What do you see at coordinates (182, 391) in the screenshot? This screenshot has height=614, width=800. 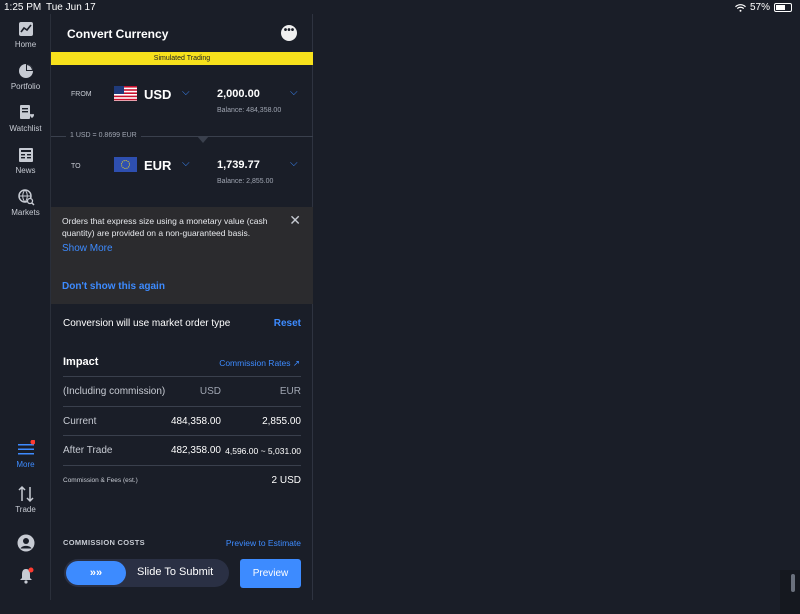 I see `table-row: (Including commission) USD EUR` at bounding box center [182, 391].